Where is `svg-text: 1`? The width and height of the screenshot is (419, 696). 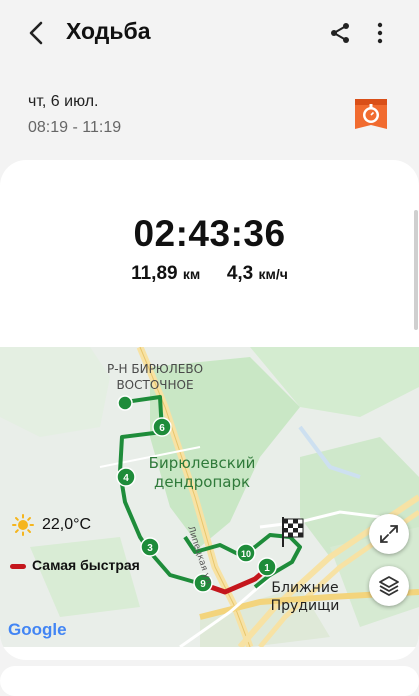
svg-text: 1 is located at coordinates (267, 568).